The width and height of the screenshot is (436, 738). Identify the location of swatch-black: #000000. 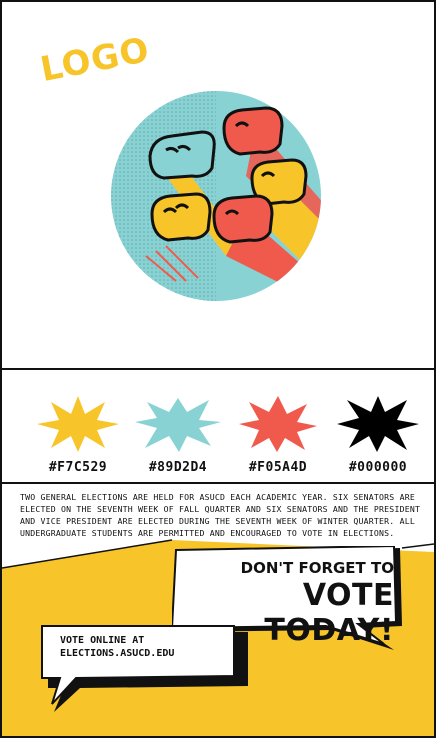
(378, 434).